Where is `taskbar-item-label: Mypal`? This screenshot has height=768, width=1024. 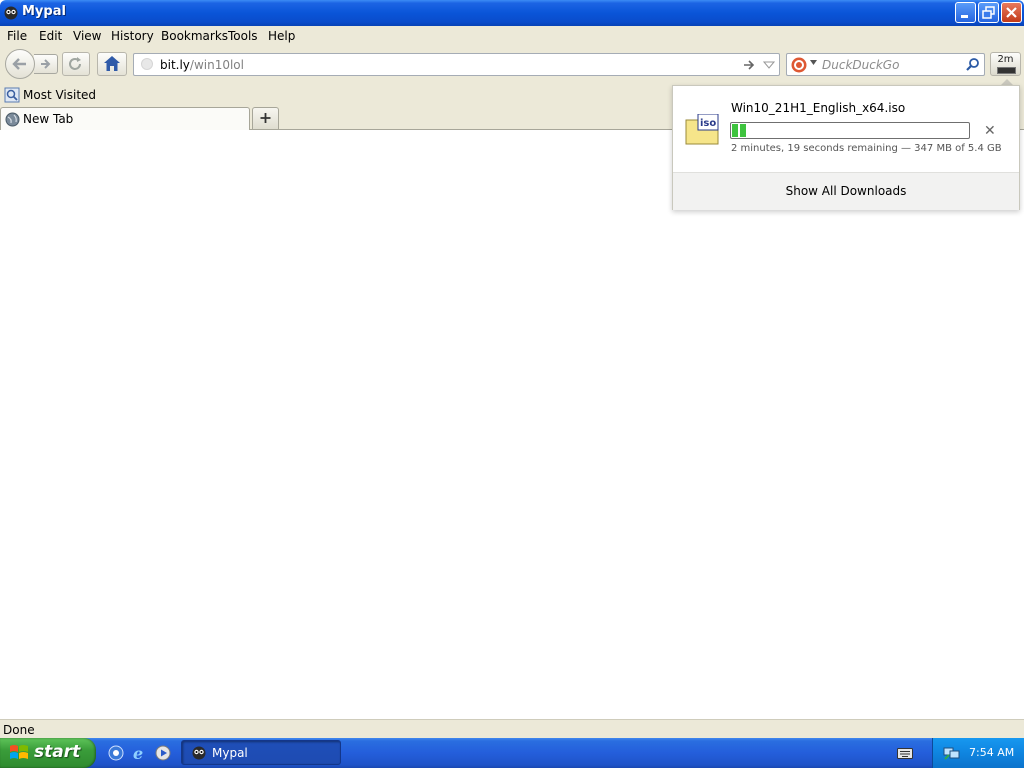 taskbar-item-label: Mypal is located at coordinates (230, 753).